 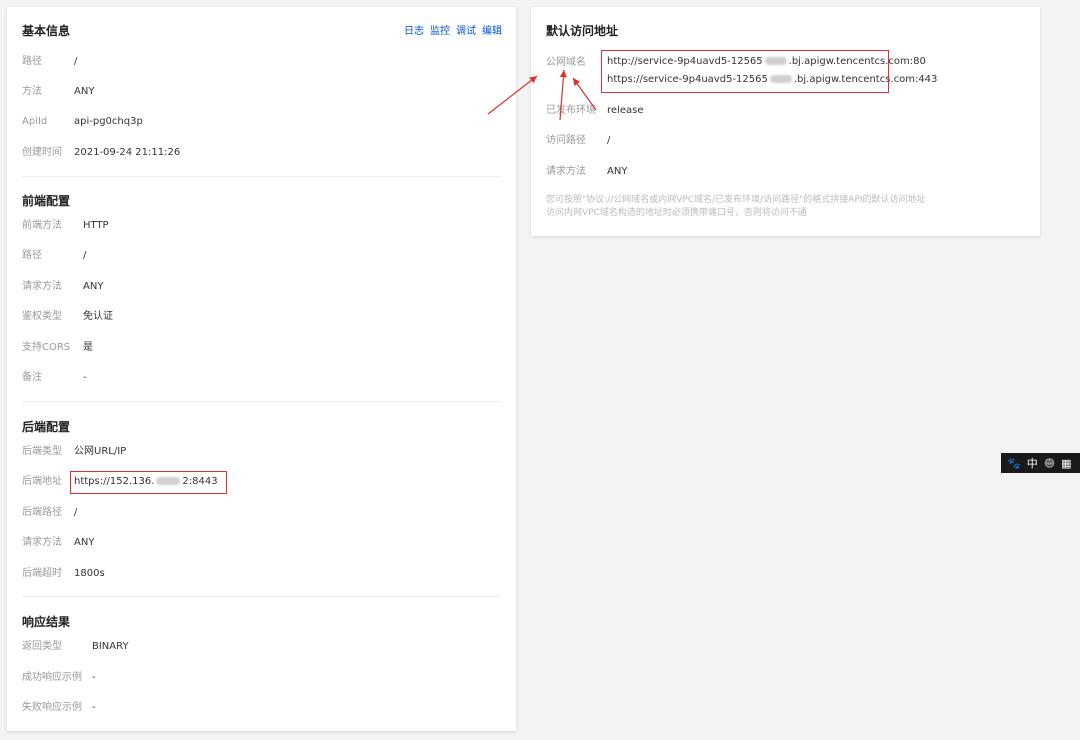 What do you see at coordinates (75, 646) in the screenshot?
I see `response-row-type: 返回类型 BINARY` at bounding box center [75, 646].